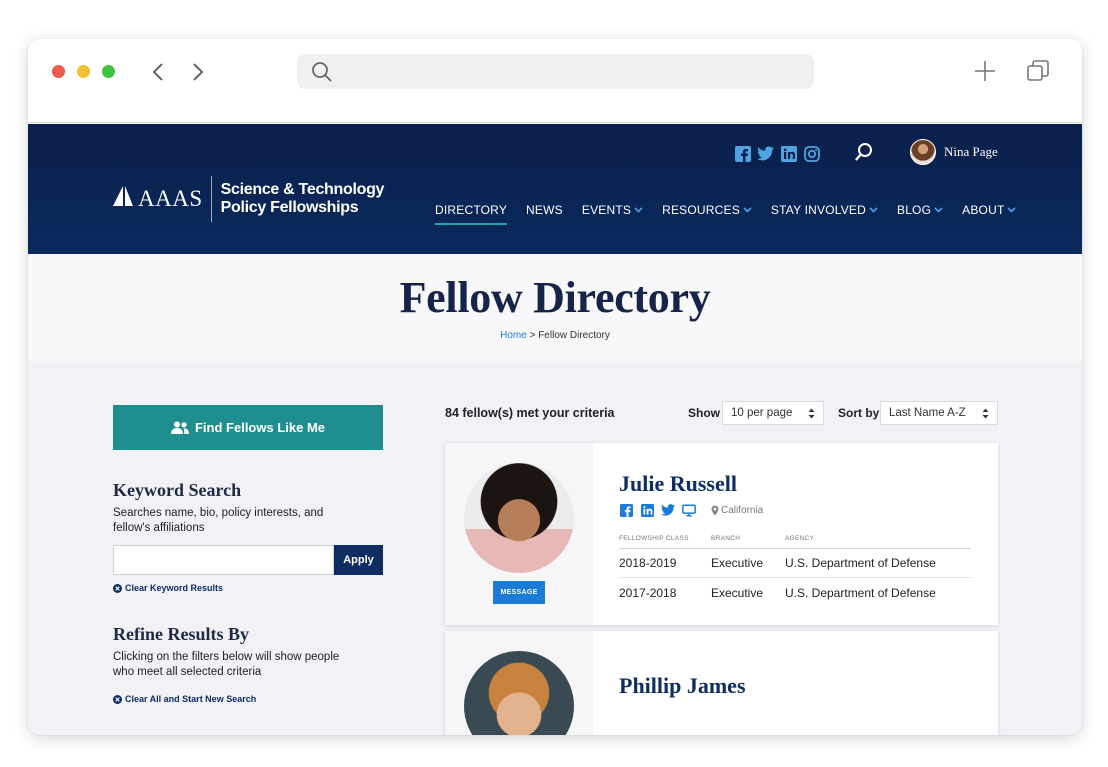 This screenshot has width=1108, height=767. What do you see at coordinates (289, 207) in the screenshot?
I see `logo-text-line-2: Policy Fellowships` at bounding box center [289, 207].